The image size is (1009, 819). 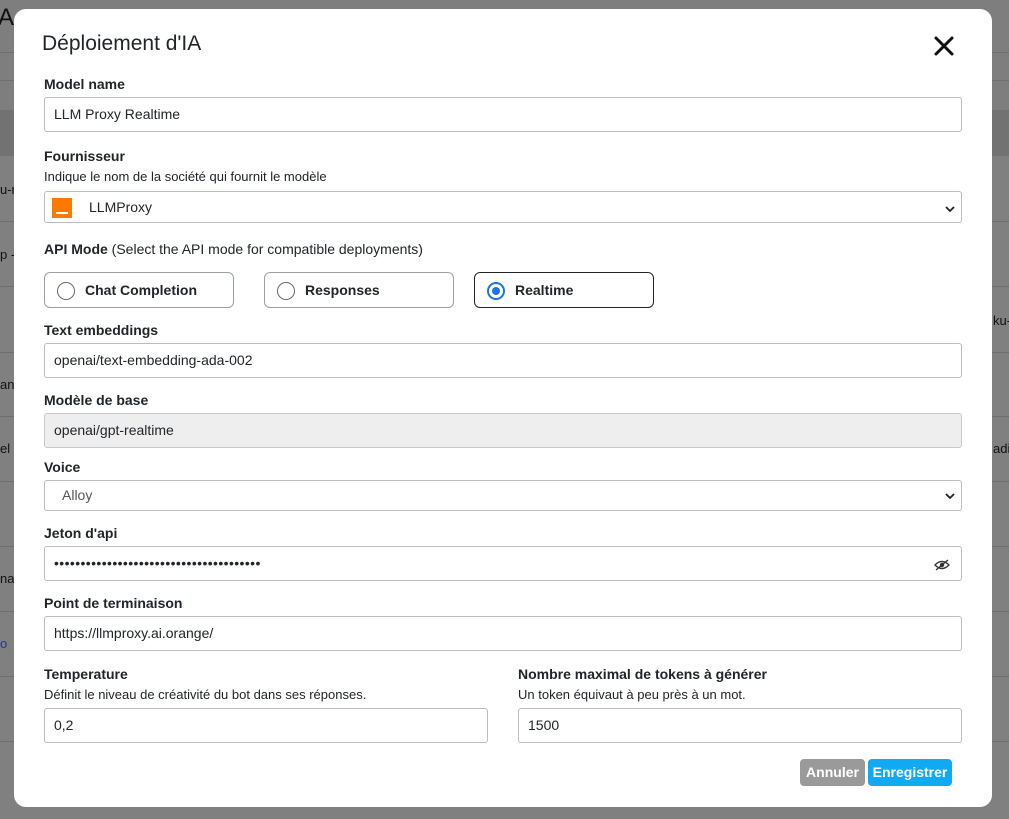 What do you see at coordinates (503, 495) in the screenshot?
I see `voice-select: Alloy` at bounding box center [503, 495].